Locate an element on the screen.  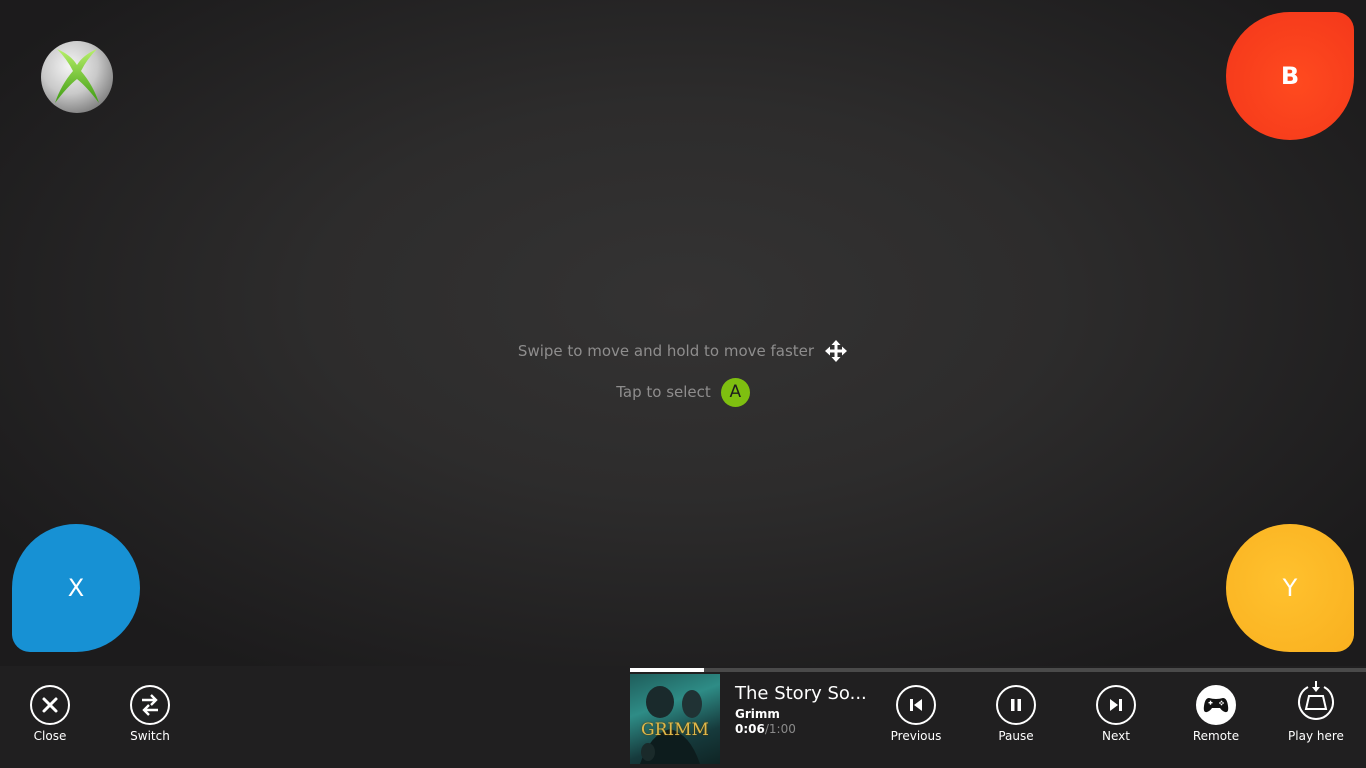
next-button-circle is located at coordinates (1116, 705).